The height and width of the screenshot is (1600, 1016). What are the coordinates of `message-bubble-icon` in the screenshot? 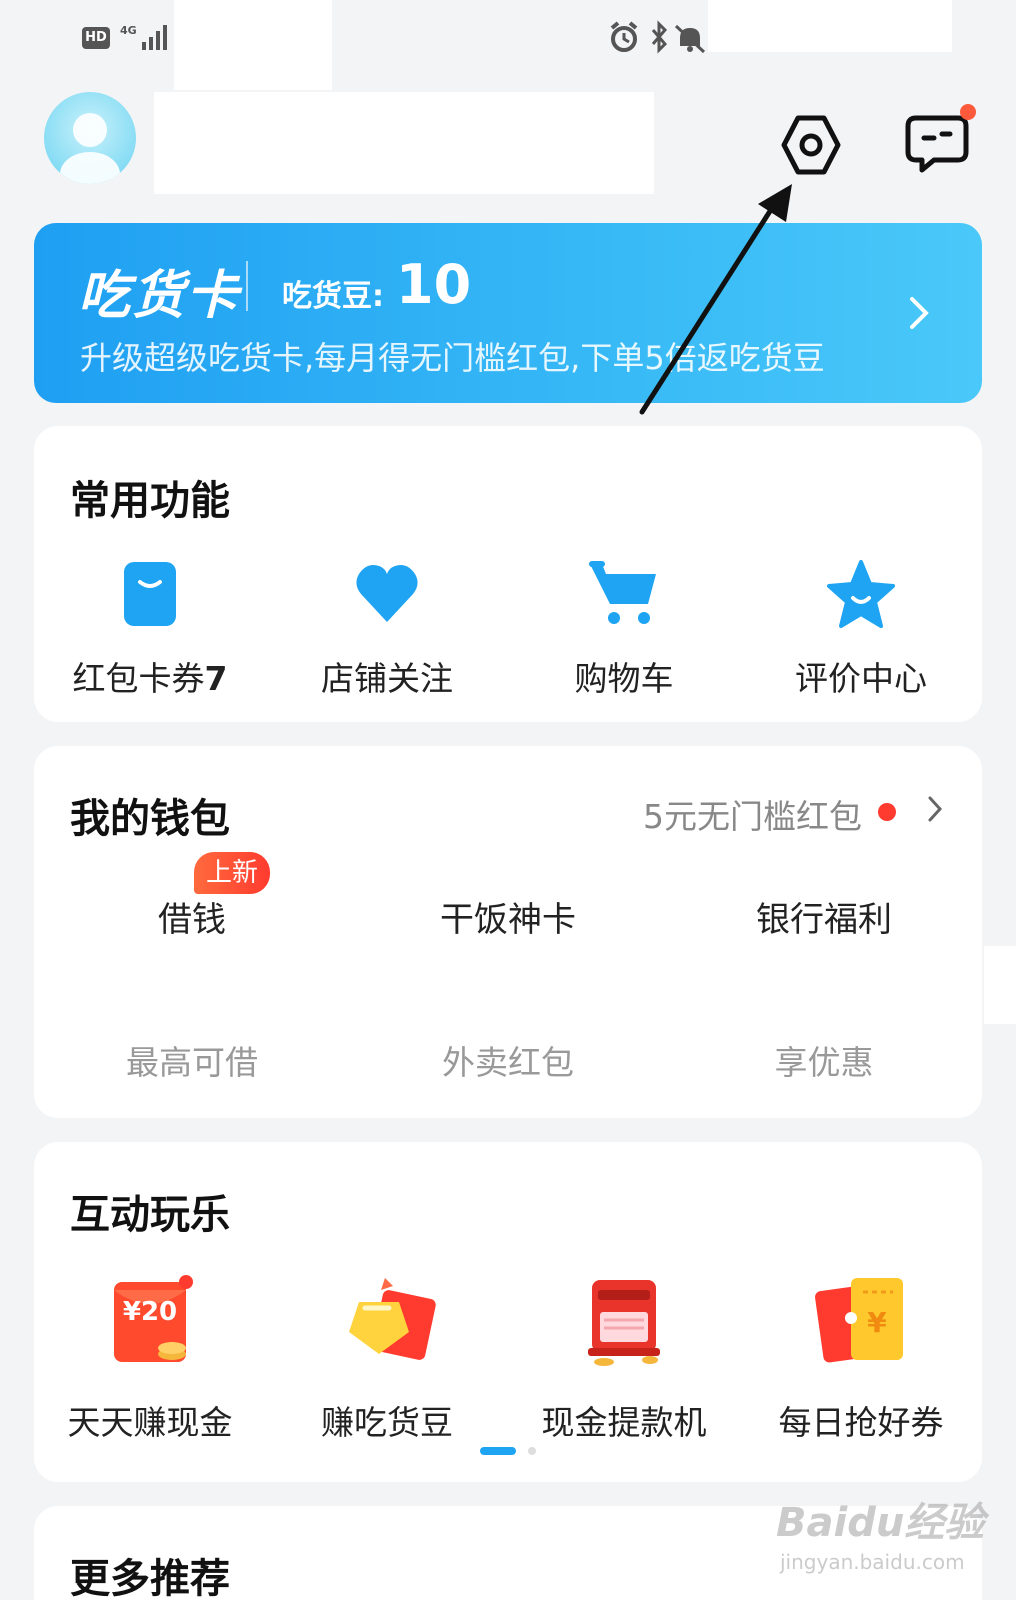 It's located at (937, 144).